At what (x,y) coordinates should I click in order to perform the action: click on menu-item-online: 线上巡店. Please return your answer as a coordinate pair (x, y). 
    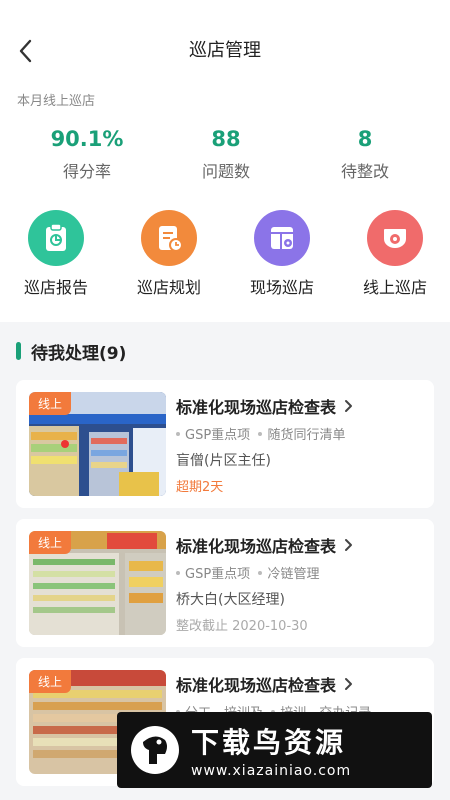
    Looking at the image, I should click on (394, 254).